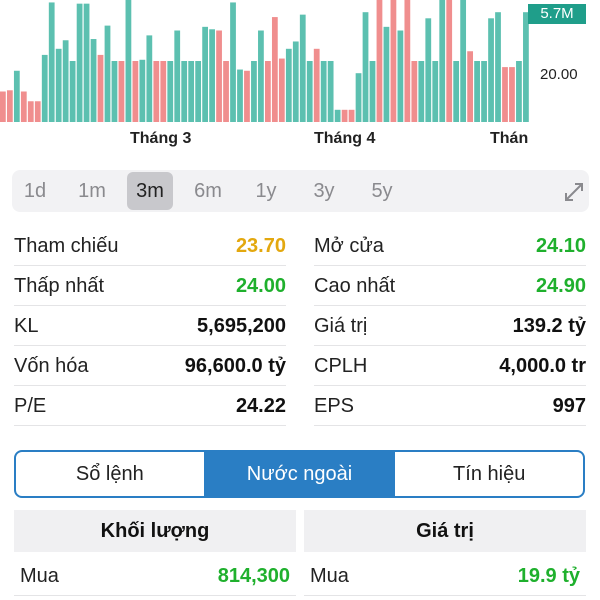 The height and width of the screenshot is (600, 600). Describe the element at coordinates (150, 366) in the screenshot. I see `stat-market-cap: Vốn hóa 96,600.0 tỷ` at that location.